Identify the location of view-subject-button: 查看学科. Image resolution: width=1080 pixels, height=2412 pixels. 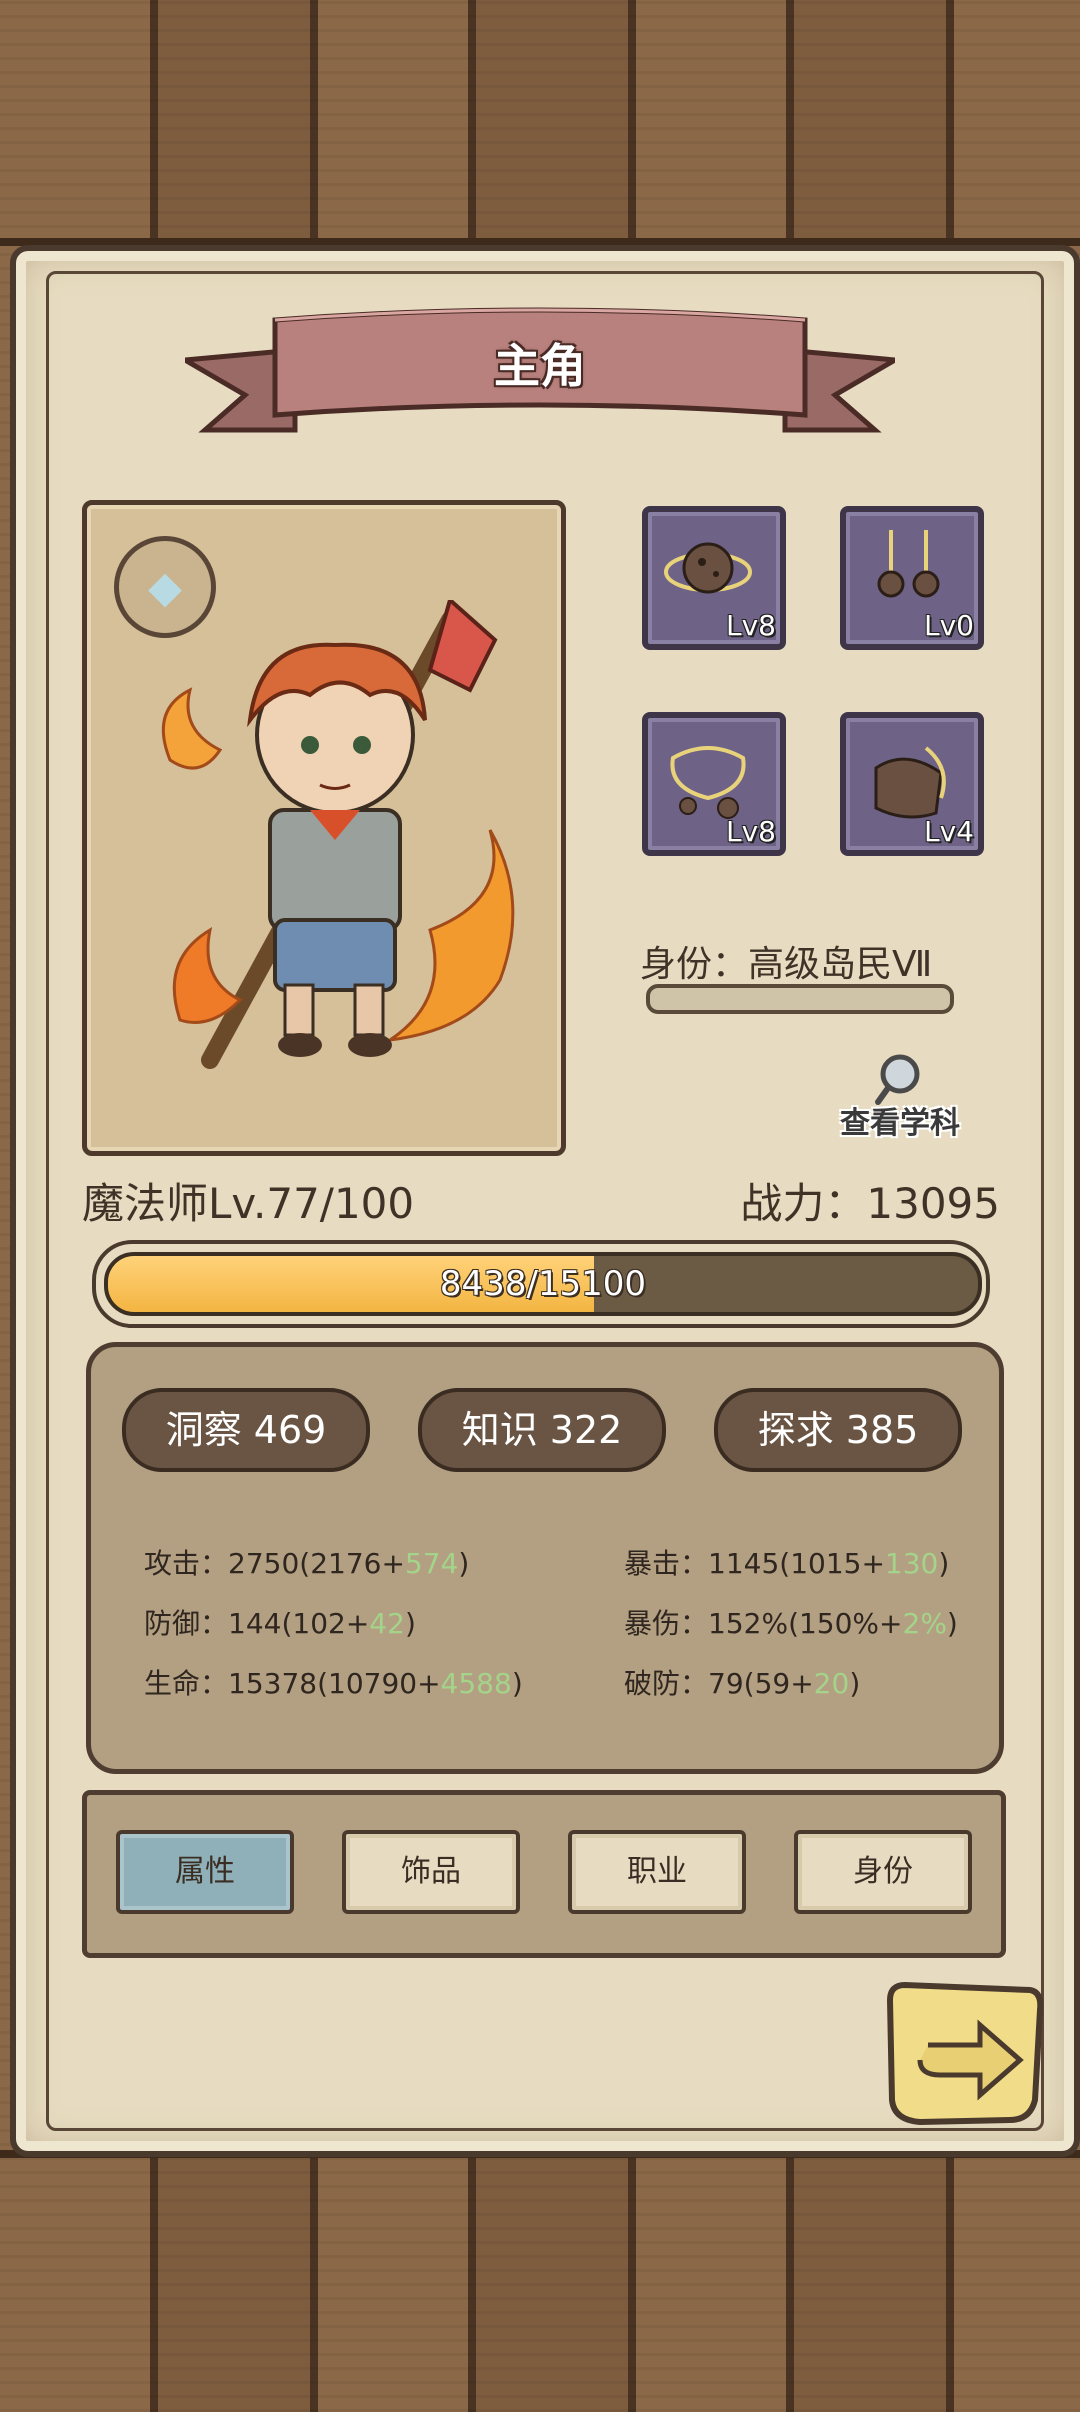
(900, 1095).